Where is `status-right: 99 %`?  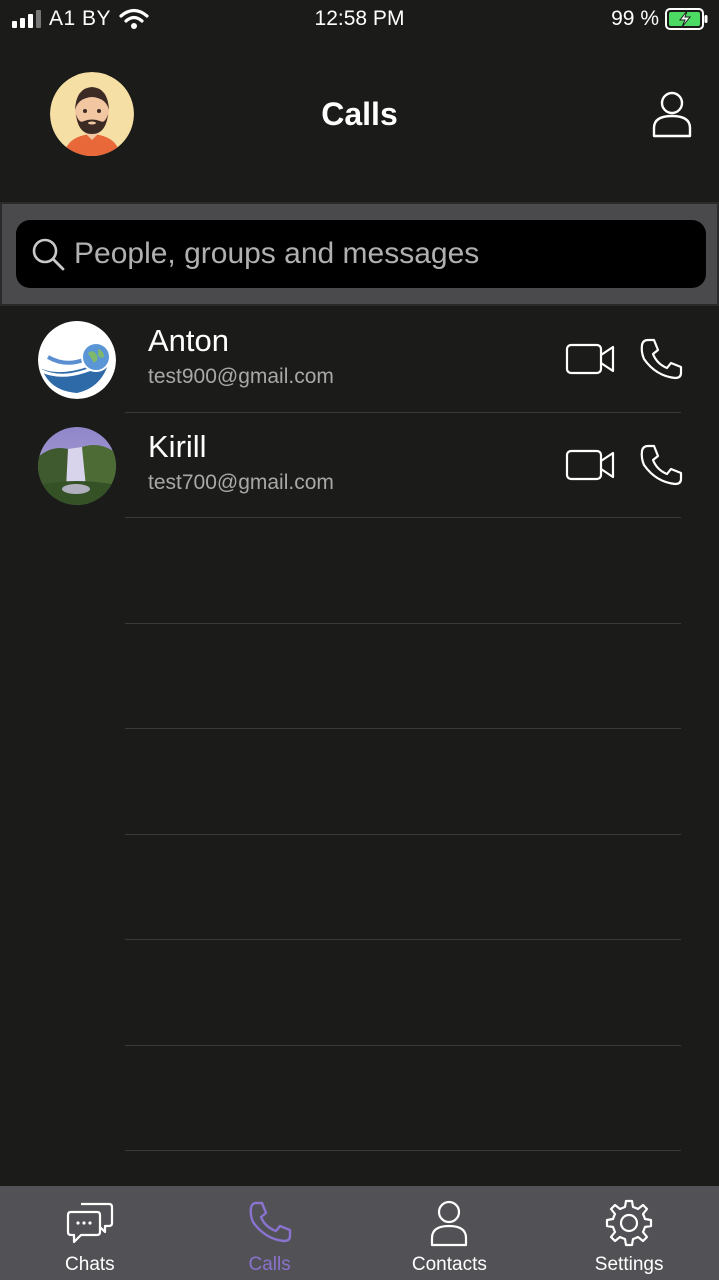 status-right: 99 % is located at coordinates (660, 19).